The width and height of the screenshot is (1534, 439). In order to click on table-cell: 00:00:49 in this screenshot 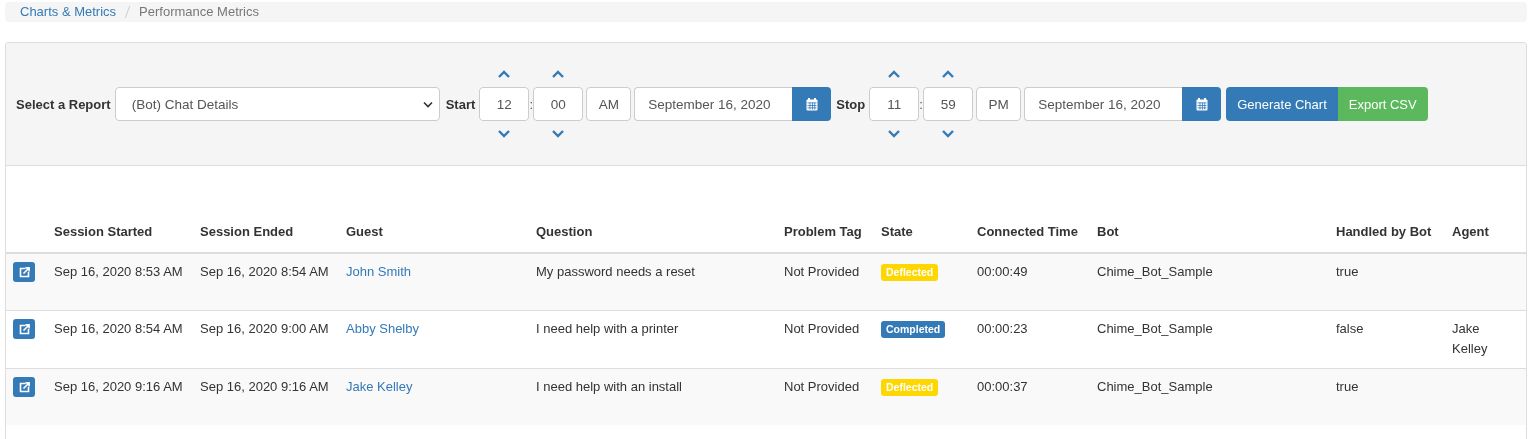, I will do `click(1002, 271)`.